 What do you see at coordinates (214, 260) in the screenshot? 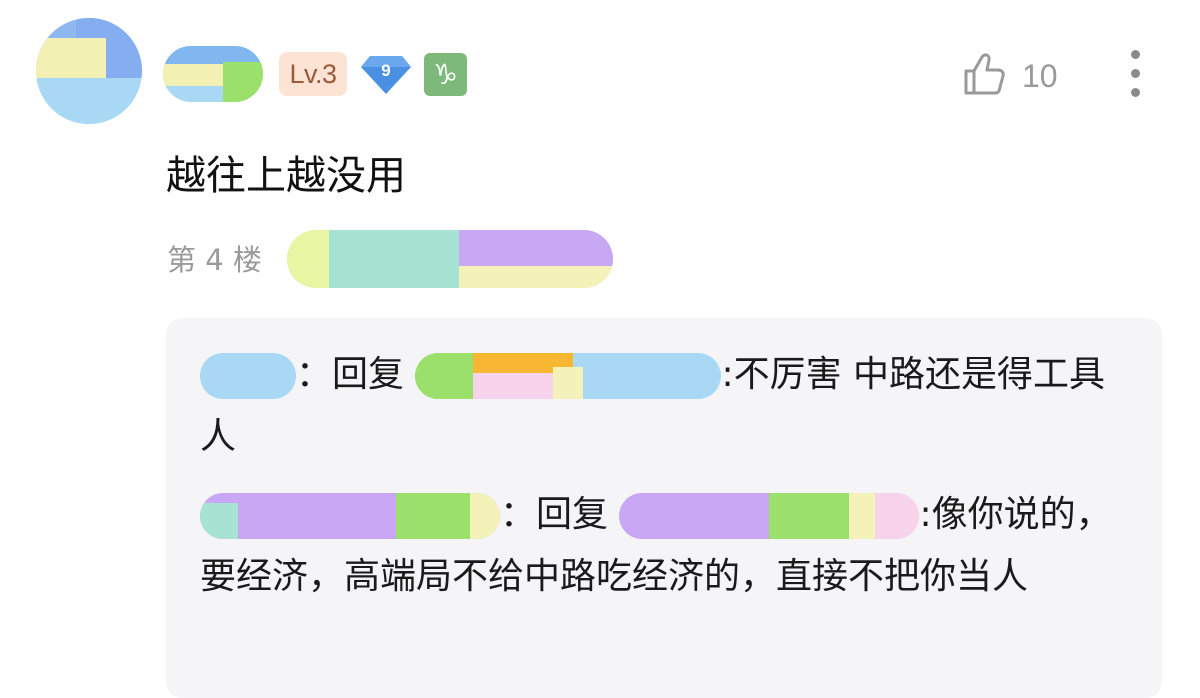
I see `floor-label: 第 4 楼` at bounding box center [214, 260].